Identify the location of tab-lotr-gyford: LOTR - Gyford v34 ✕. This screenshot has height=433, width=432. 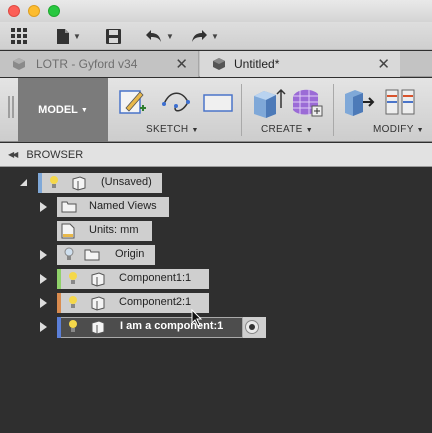
(99, 64).